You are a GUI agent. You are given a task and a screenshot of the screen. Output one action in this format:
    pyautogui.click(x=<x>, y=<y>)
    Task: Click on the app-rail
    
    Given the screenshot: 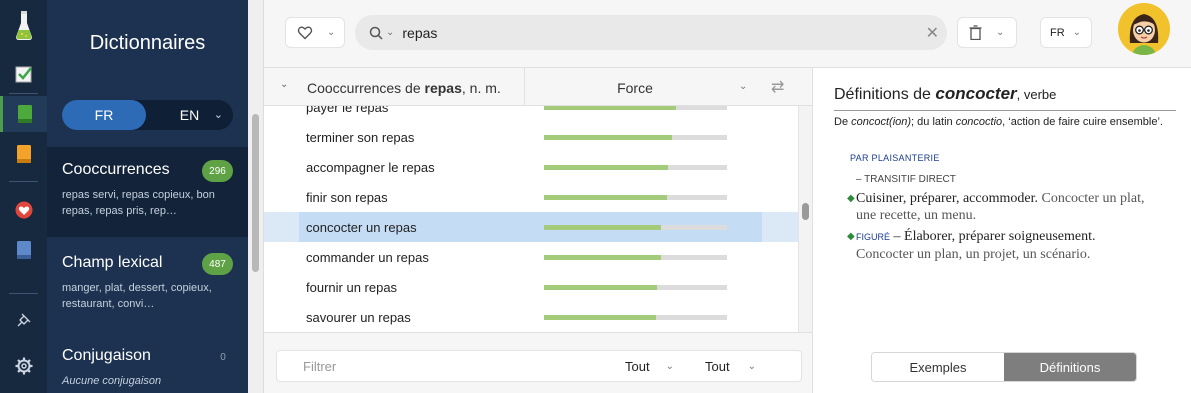 What is the action you would take?
    pyautogui.click(x=23, y=196)
    